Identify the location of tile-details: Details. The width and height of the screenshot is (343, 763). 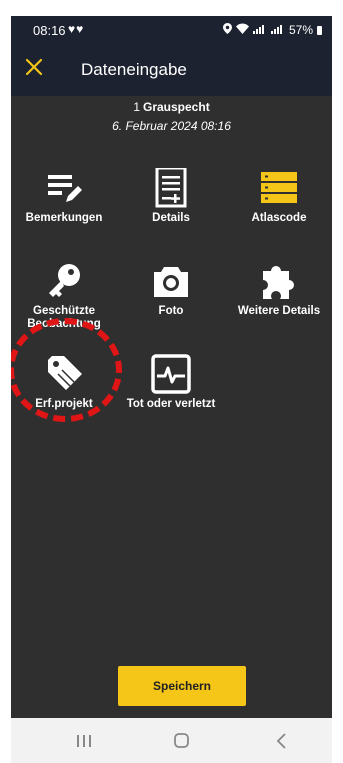
(171, 207).